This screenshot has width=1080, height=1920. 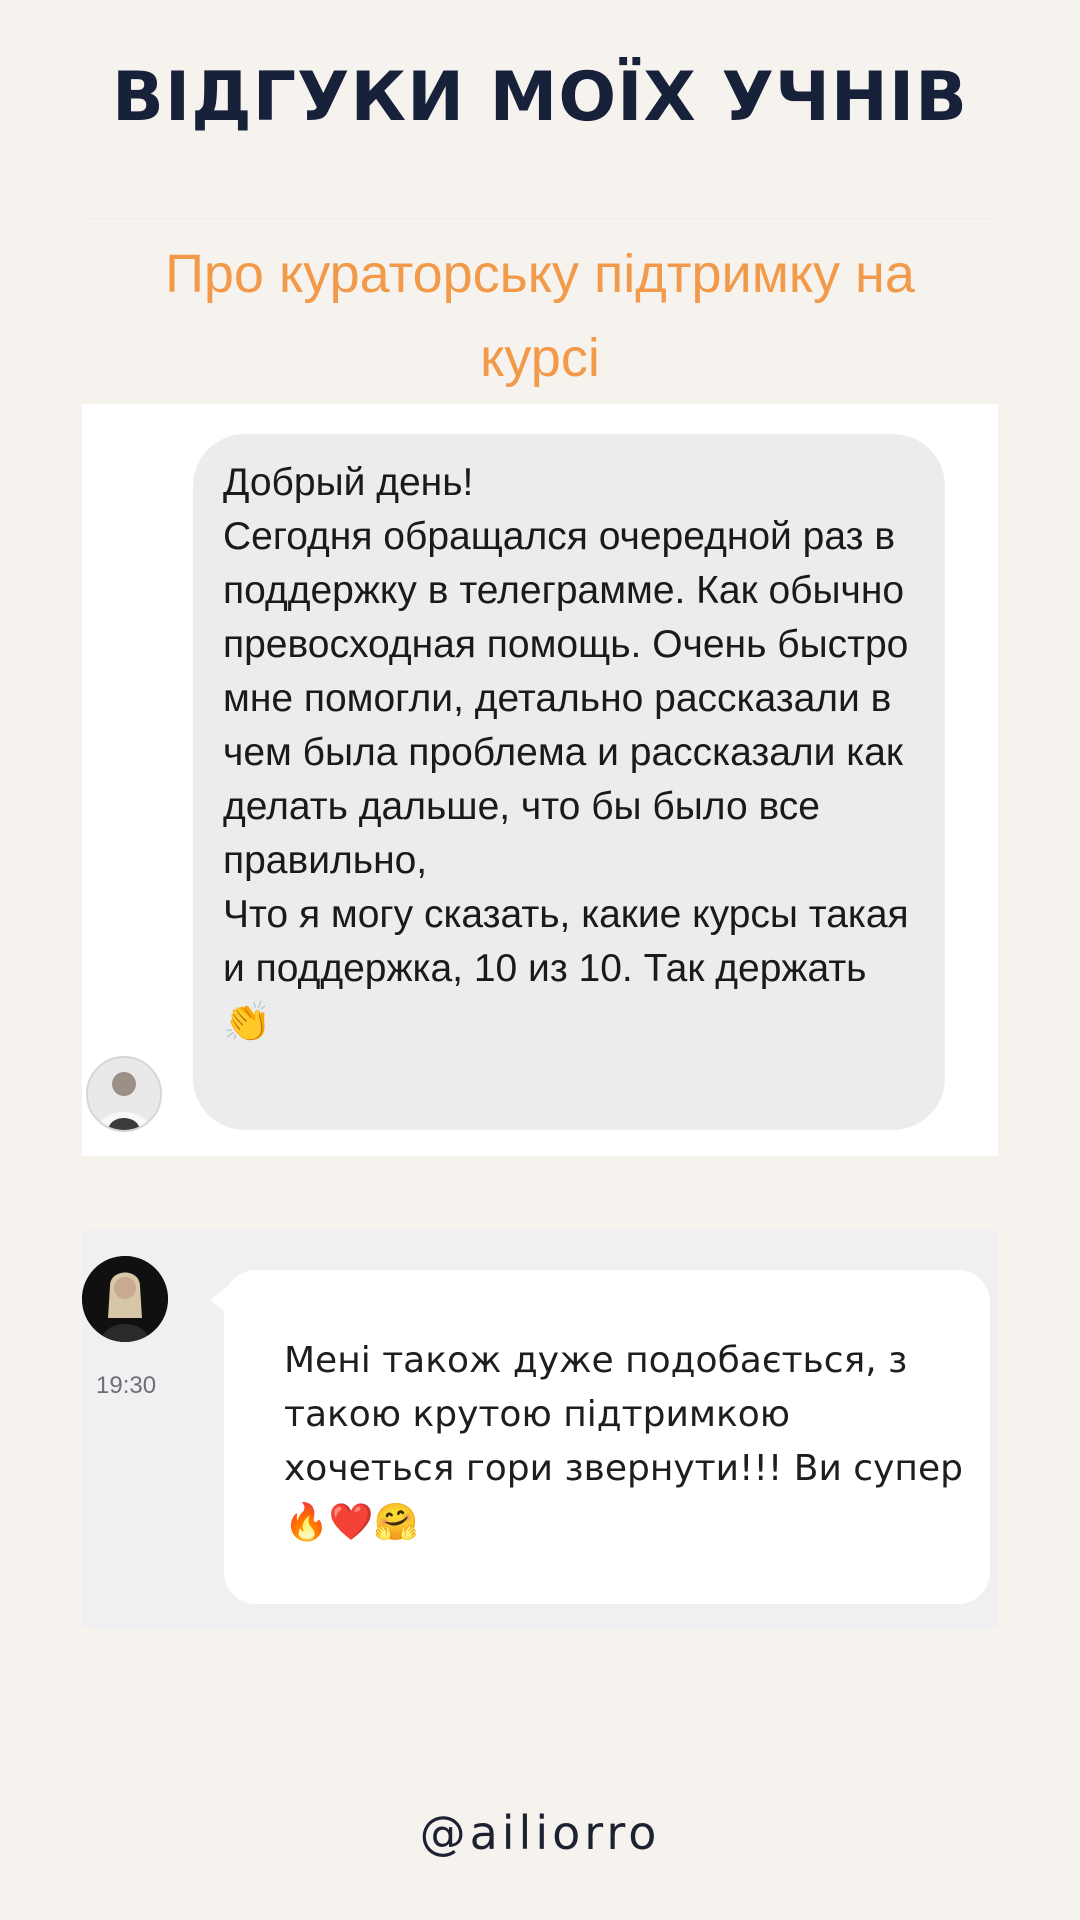 What do you see at coordinates (540, 1833) in the screenshot?
I see `author-handle: @ailiorro` at bounding box center [540, 1833].